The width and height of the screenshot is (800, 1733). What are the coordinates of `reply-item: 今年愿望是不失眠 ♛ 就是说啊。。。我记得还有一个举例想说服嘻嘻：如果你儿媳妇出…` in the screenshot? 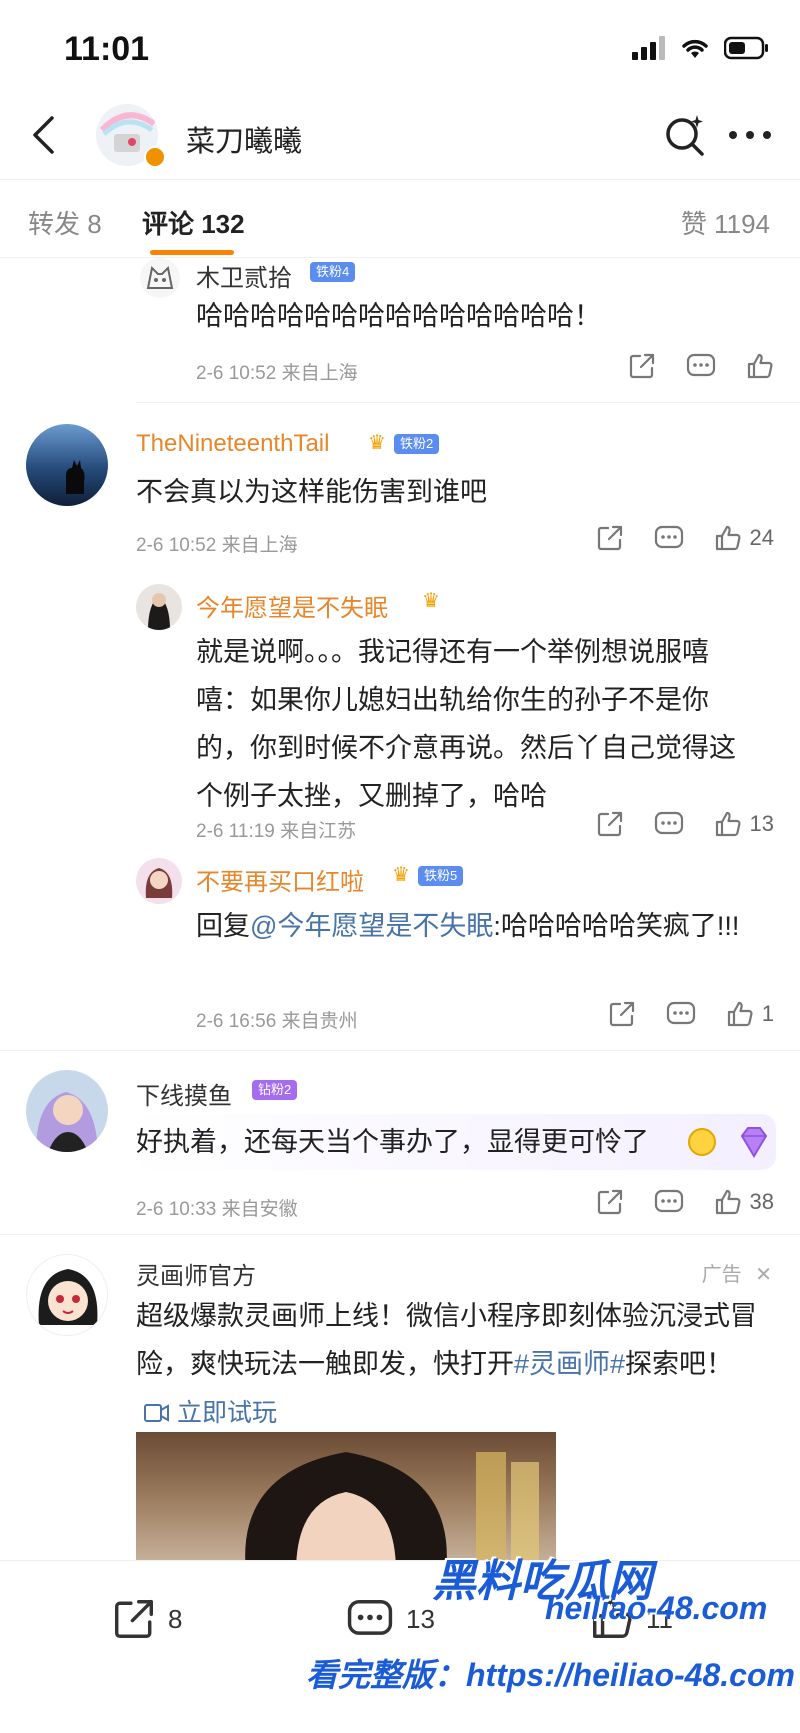 It's located at (400, 713).